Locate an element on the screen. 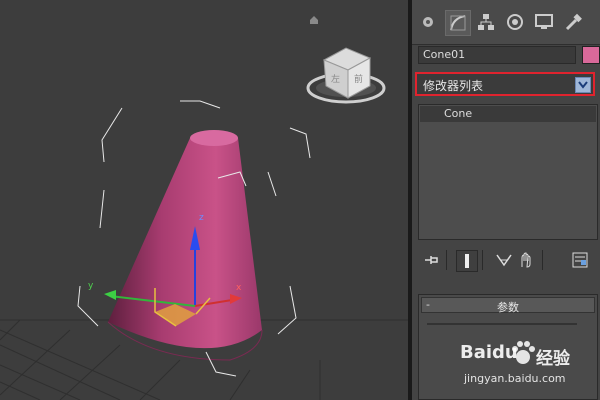 This screenshot has width=600, height=400. motion-tab is located at coordinates (515, 22).